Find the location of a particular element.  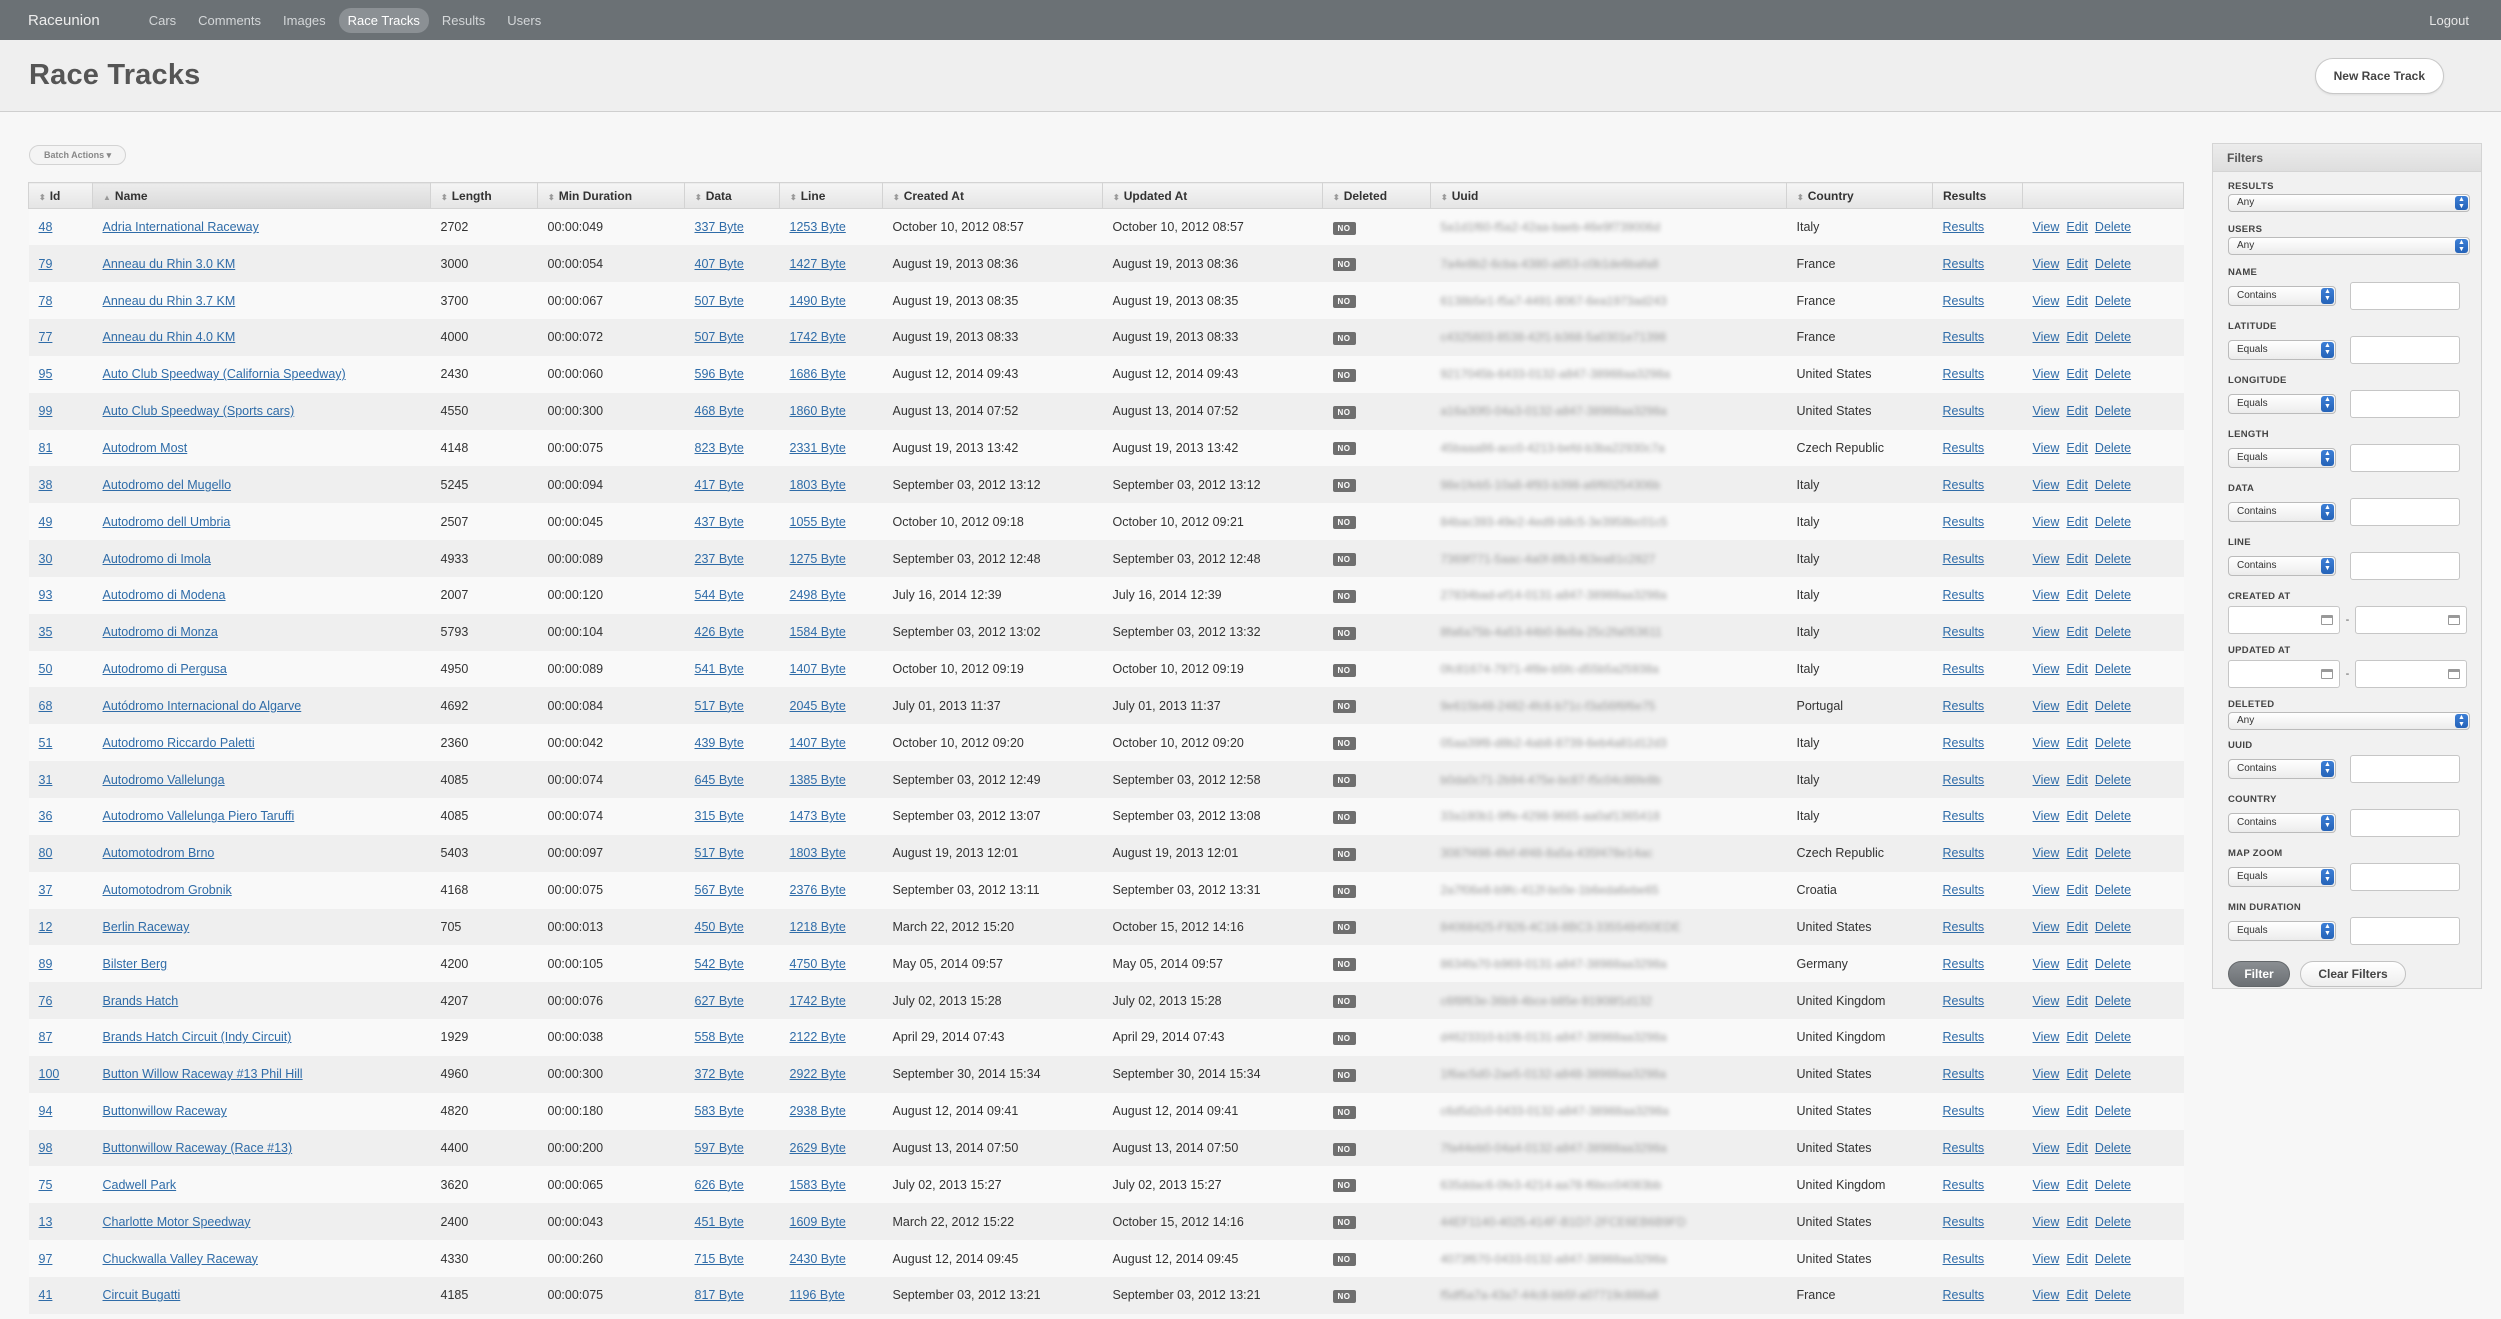

data-link: 437 Byte is located at coordinates (719, 522).